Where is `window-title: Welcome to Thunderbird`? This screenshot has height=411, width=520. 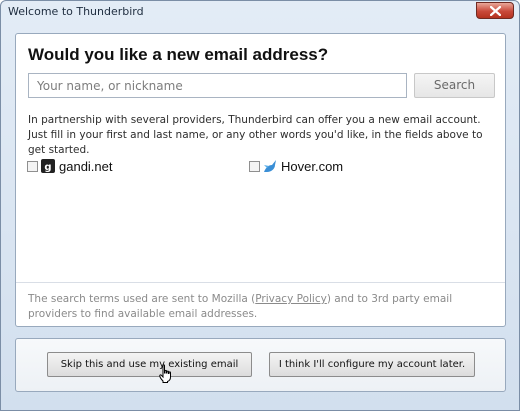 window-title: Welcome to Thunderbird is located at coordinates (76, 11).